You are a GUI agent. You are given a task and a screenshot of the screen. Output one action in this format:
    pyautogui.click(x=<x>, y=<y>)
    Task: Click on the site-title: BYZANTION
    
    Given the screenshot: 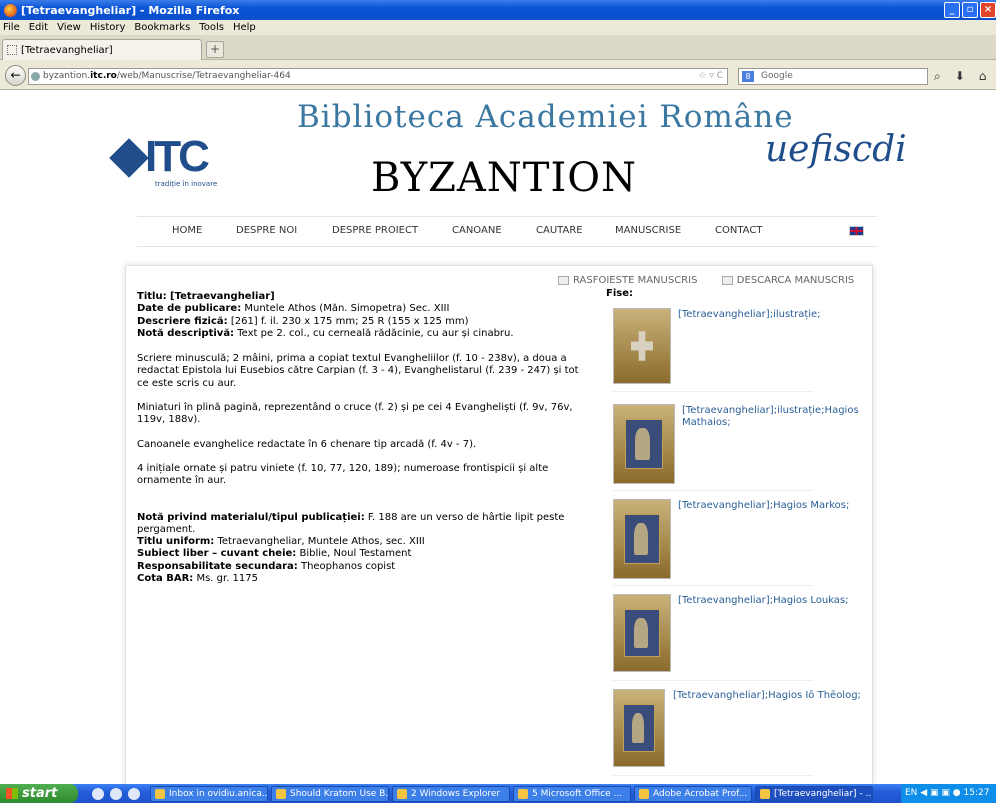 What is the action you would take?
    pyautogui.click(x=504, y=178)
    